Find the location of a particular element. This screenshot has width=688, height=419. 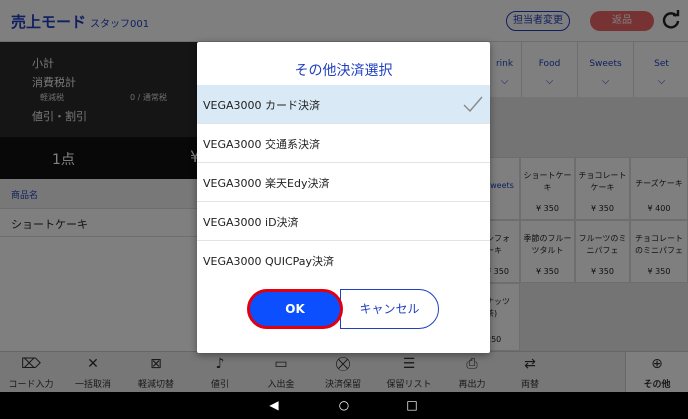

payment-option-transit: VEGA3000 交通系決済 is located at coordinates (343, 143).